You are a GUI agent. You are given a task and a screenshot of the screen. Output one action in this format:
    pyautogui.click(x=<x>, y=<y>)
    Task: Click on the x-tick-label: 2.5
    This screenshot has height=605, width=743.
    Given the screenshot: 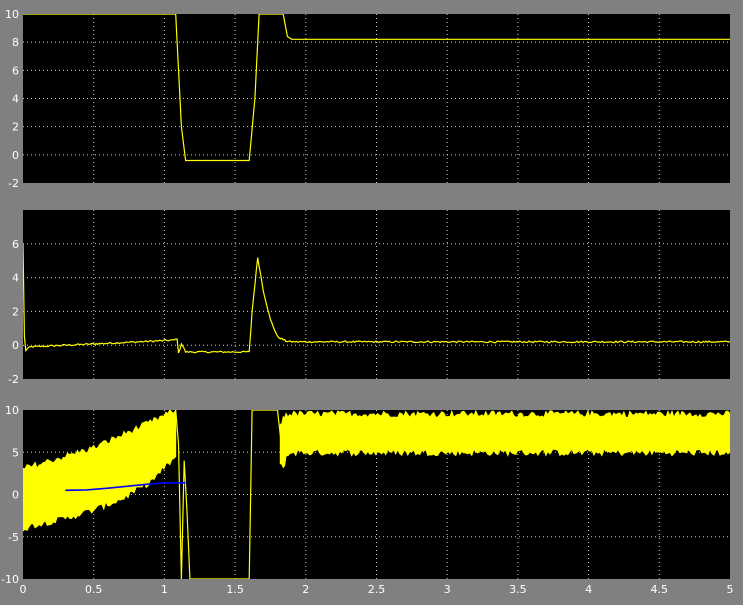 What is the action you would take?
    pyautogui.click(x=377, y=589)
    